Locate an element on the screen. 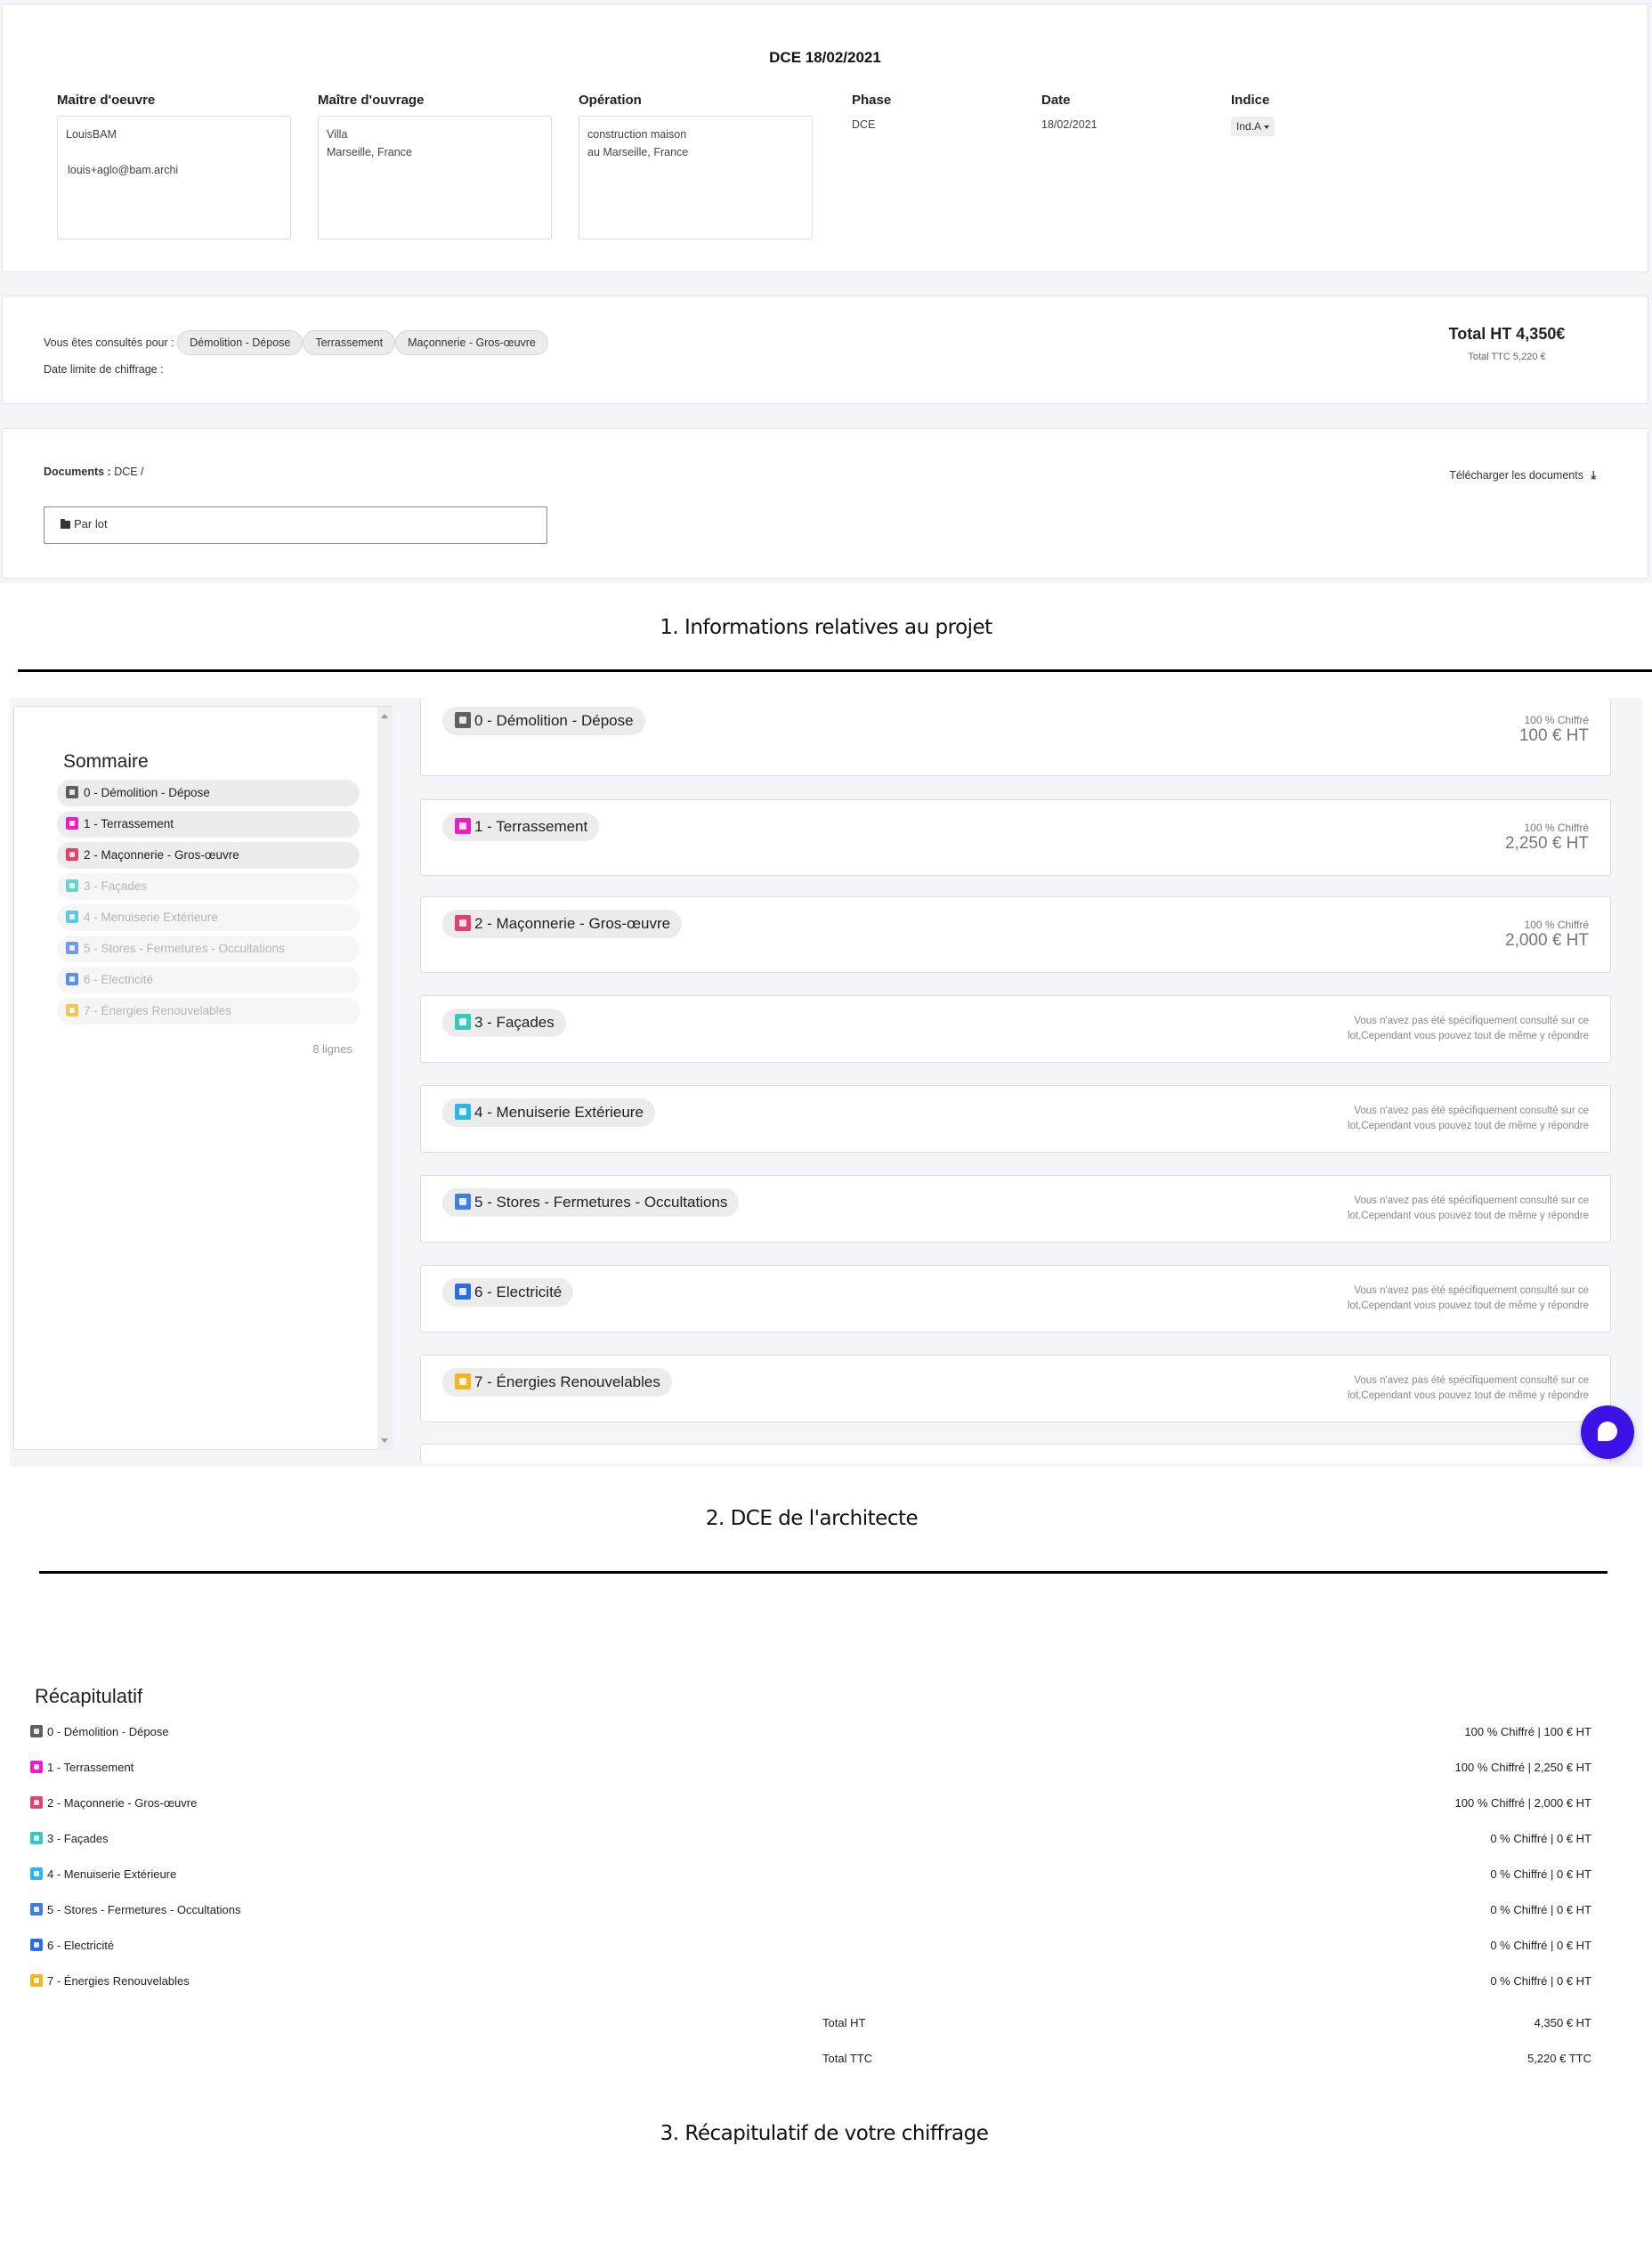  sommaire-item: 7 - Énergies Renouvelables is located at coordinates (208, 1011).